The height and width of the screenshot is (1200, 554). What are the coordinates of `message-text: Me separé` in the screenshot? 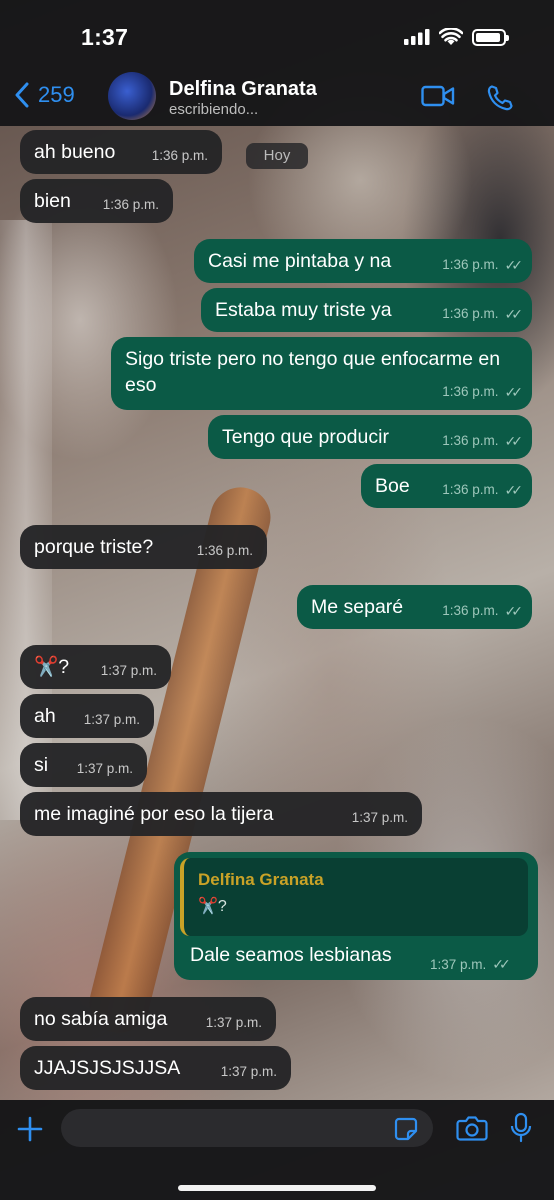 It's located at (357, 607).